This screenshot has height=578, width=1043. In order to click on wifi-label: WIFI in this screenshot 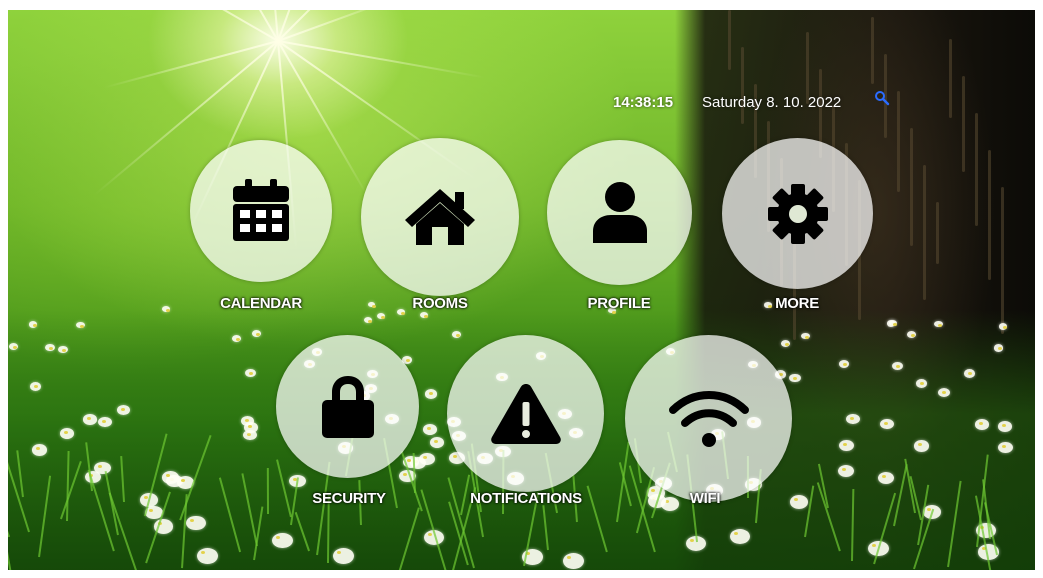, I will do `click(705, 498)`.